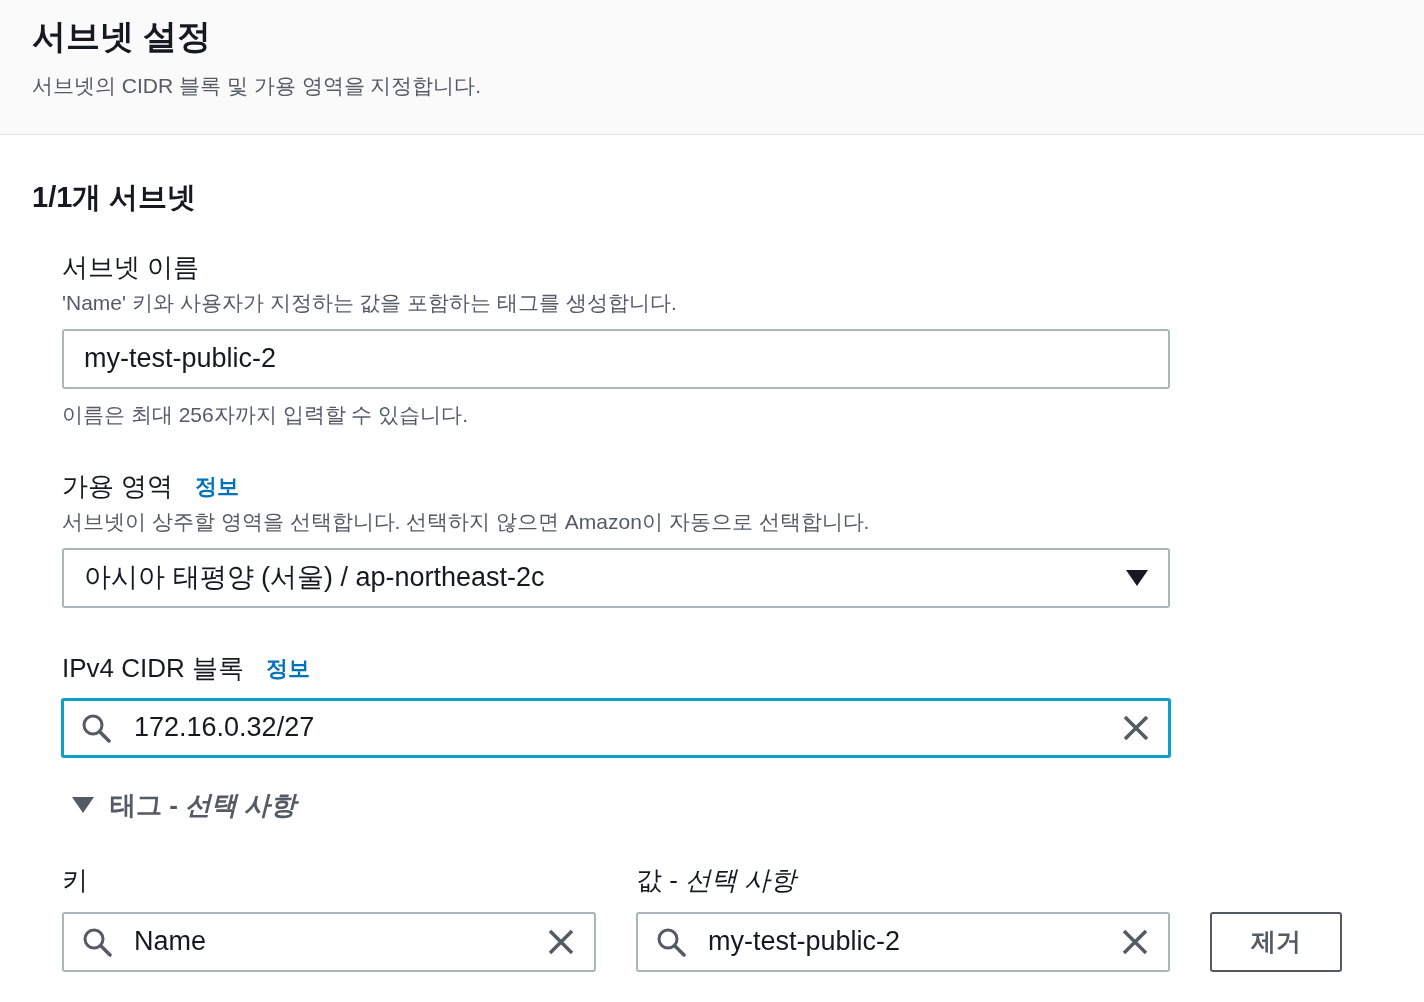 This screenshot has height=1002, width=1424. I want to click on field-label: 가용 영역, so click(118, 486).